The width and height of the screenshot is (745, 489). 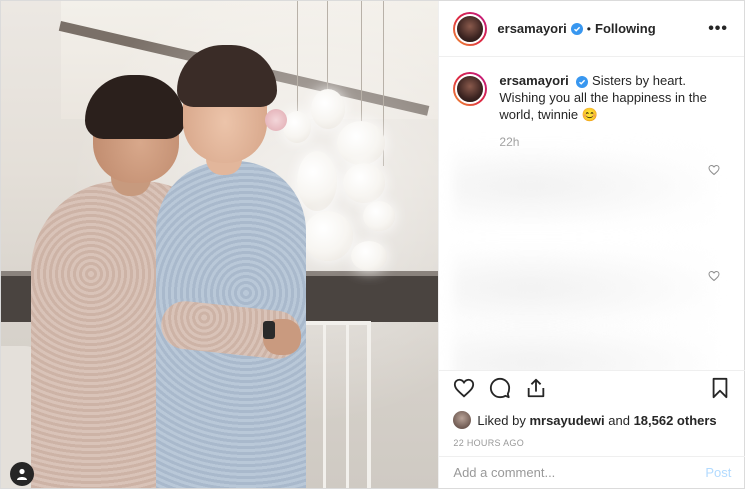 What do you see at coordinates (718, 472) in the screenshot?
I see `post-button: Post` at bounding box center [718, 472].